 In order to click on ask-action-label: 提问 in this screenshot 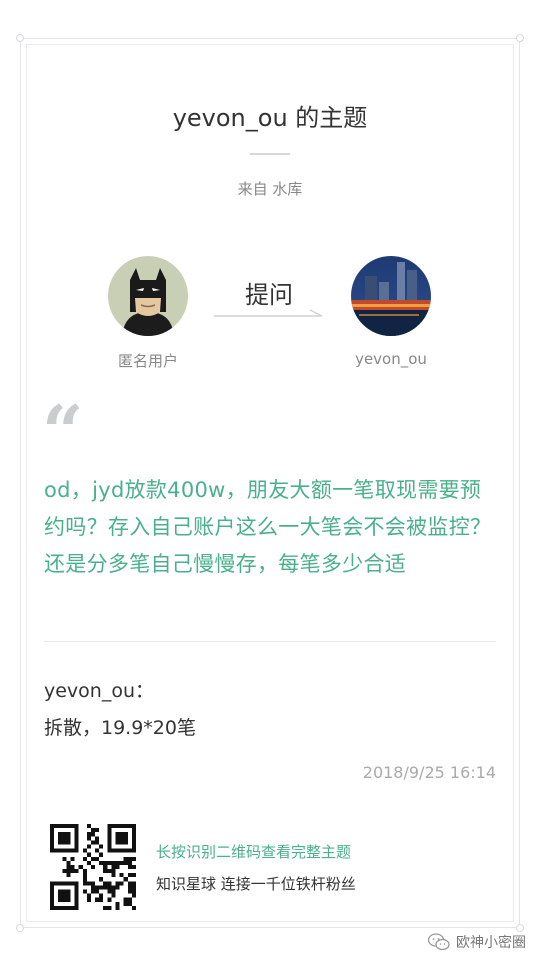, I will do `click(269, 295)`.